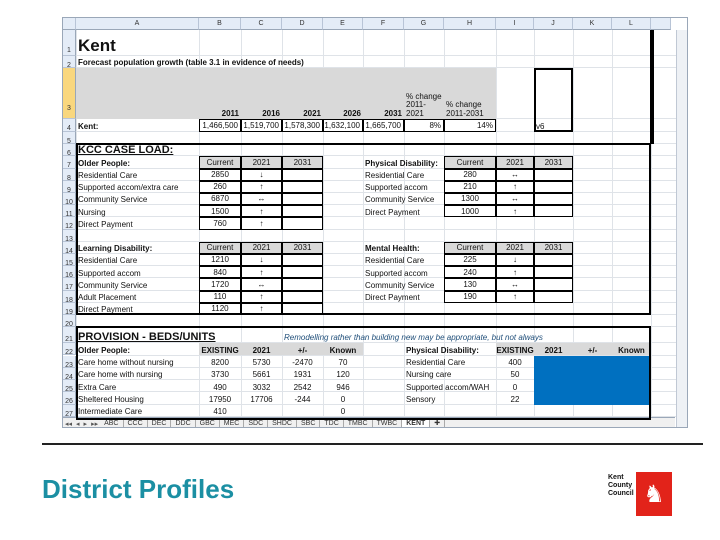 Image resolution: width=720 pixels, height=540 pixels. I want to click on row-header: 27, so click(69, 411).